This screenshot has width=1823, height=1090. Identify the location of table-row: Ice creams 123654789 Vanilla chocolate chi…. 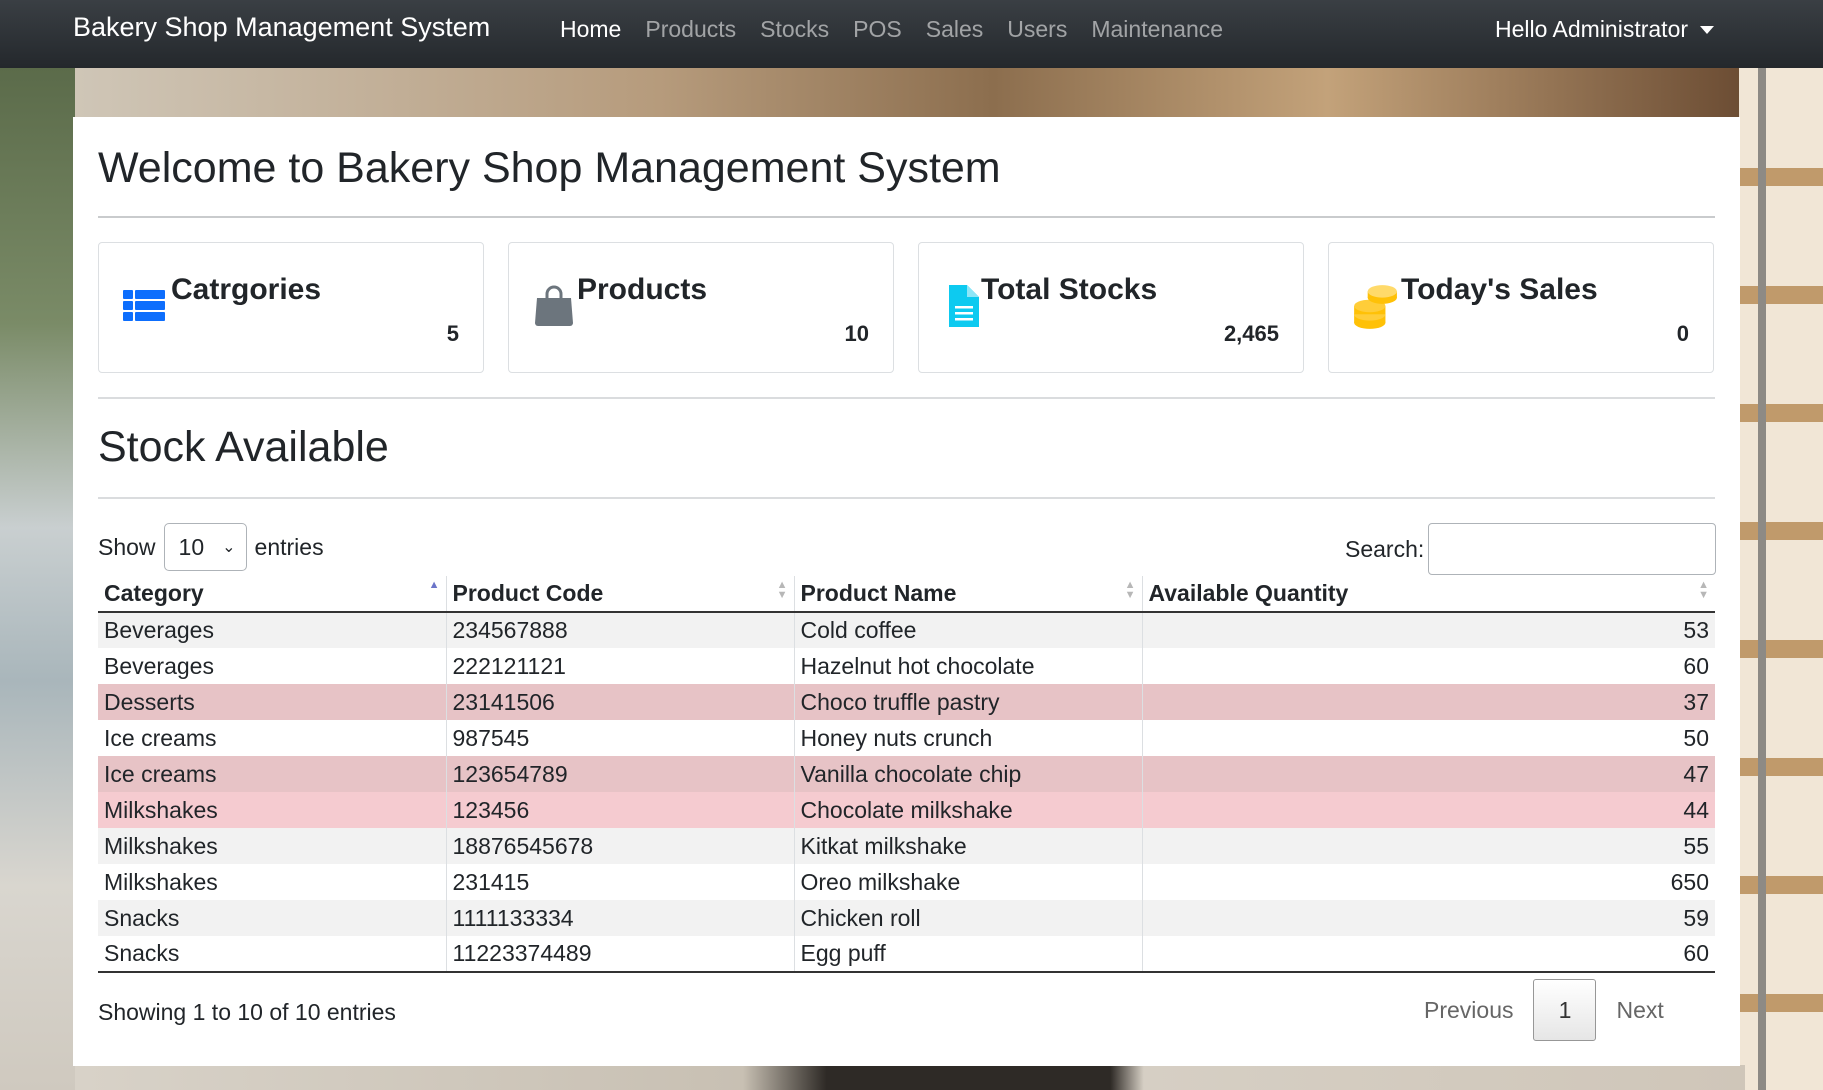
(906, 774).